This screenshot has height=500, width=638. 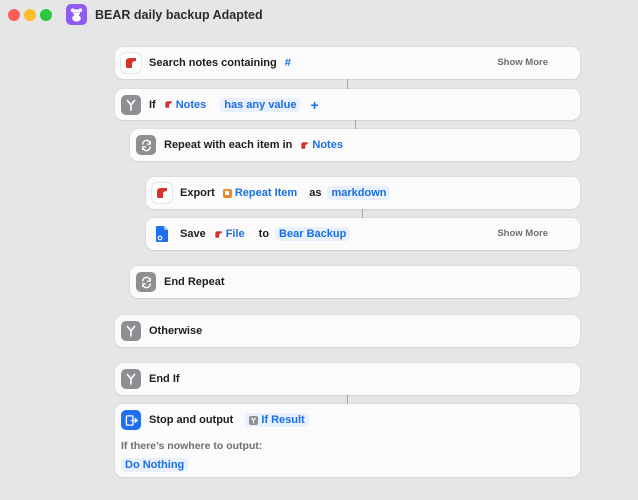 What do you see at coordinates (155, 465) in the screenshot?
I see `fallback-option-token: Do Nothing` at bounding box center [155, 465].